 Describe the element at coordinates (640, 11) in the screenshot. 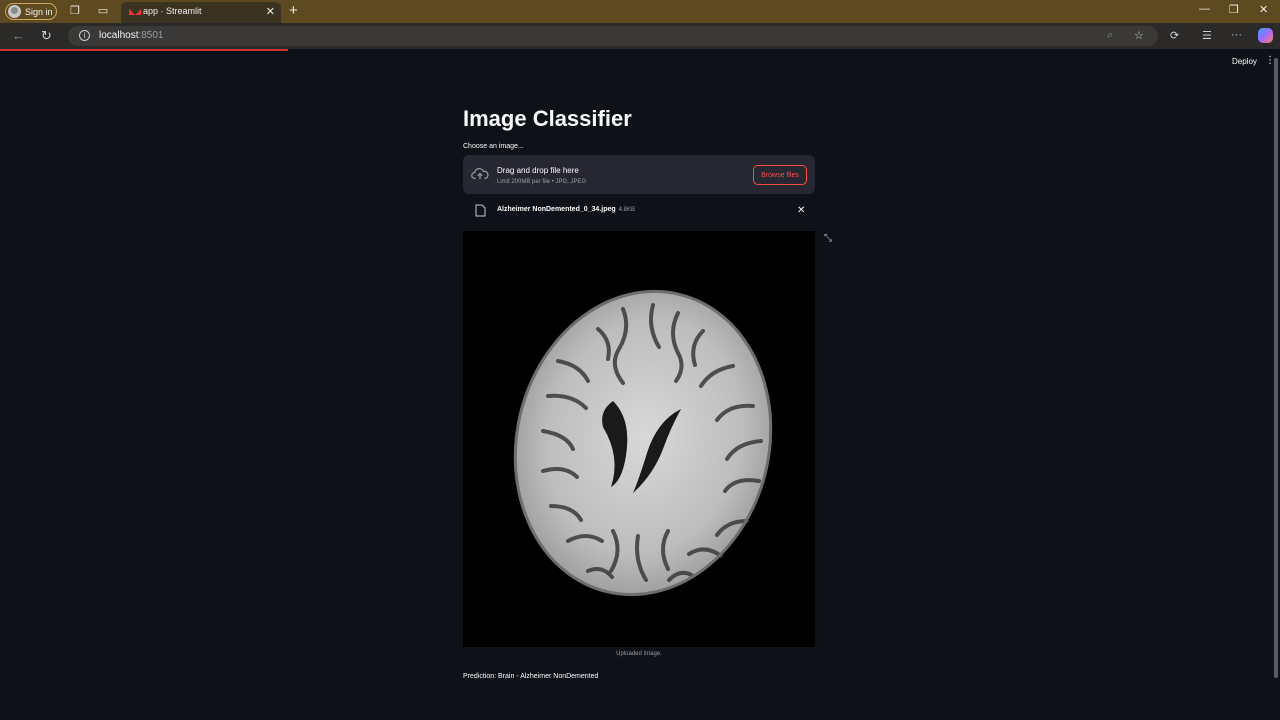

I see `browser-tab-strip: Sign in ❒ ▭ ◣◢ app · Streamlit ✕ + — ❐ ✕` at that location.